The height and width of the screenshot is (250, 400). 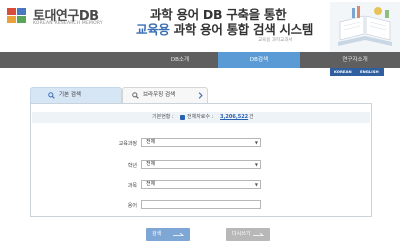 I want to click on nav-item-researchers: 연구자소개, so click(x=355, y=60).